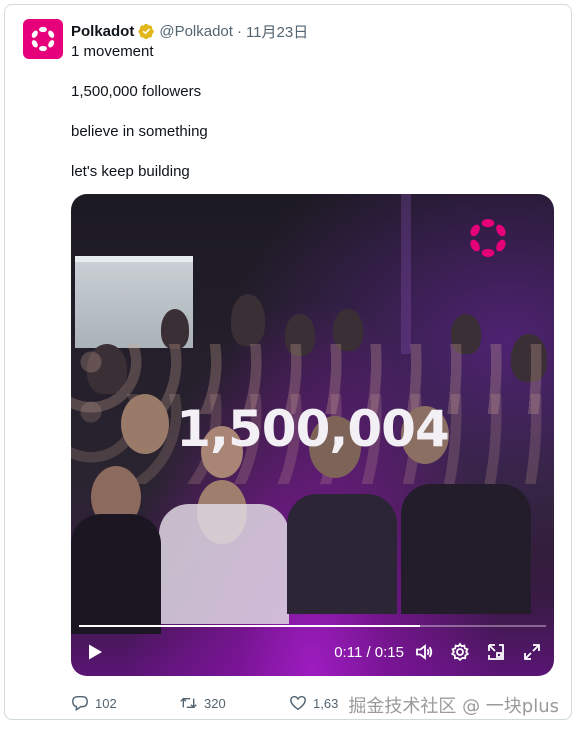  I want to click on like-button: 1,63, so click(313, 703).